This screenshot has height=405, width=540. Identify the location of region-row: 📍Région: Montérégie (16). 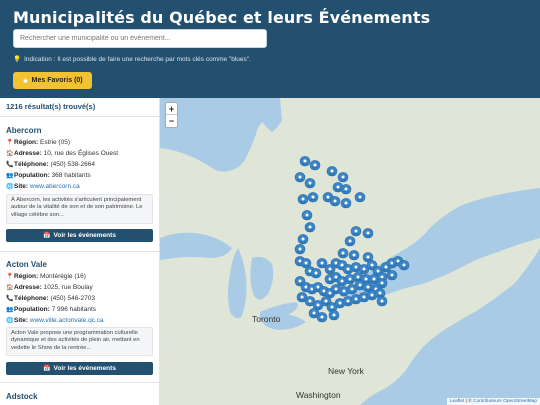
(46, 276).